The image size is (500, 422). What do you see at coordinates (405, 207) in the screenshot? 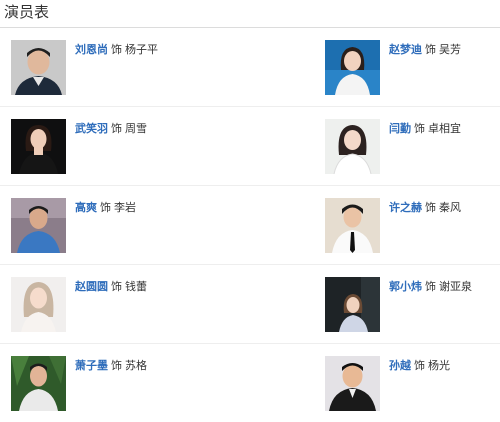
I see `actor-name-link: 许之赫` at bounding box center [405, 207].